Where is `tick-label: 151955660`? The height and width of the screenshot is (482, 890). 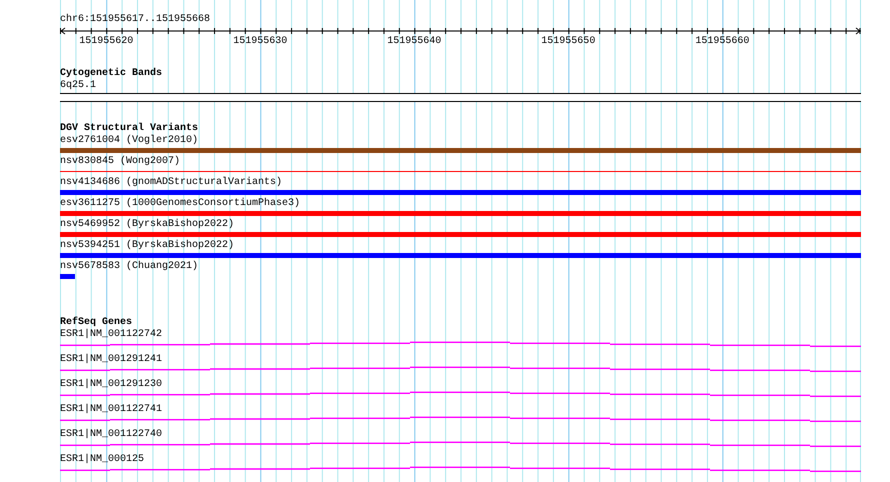 tick-label: 151955660 is located at coordinates (722, 42).